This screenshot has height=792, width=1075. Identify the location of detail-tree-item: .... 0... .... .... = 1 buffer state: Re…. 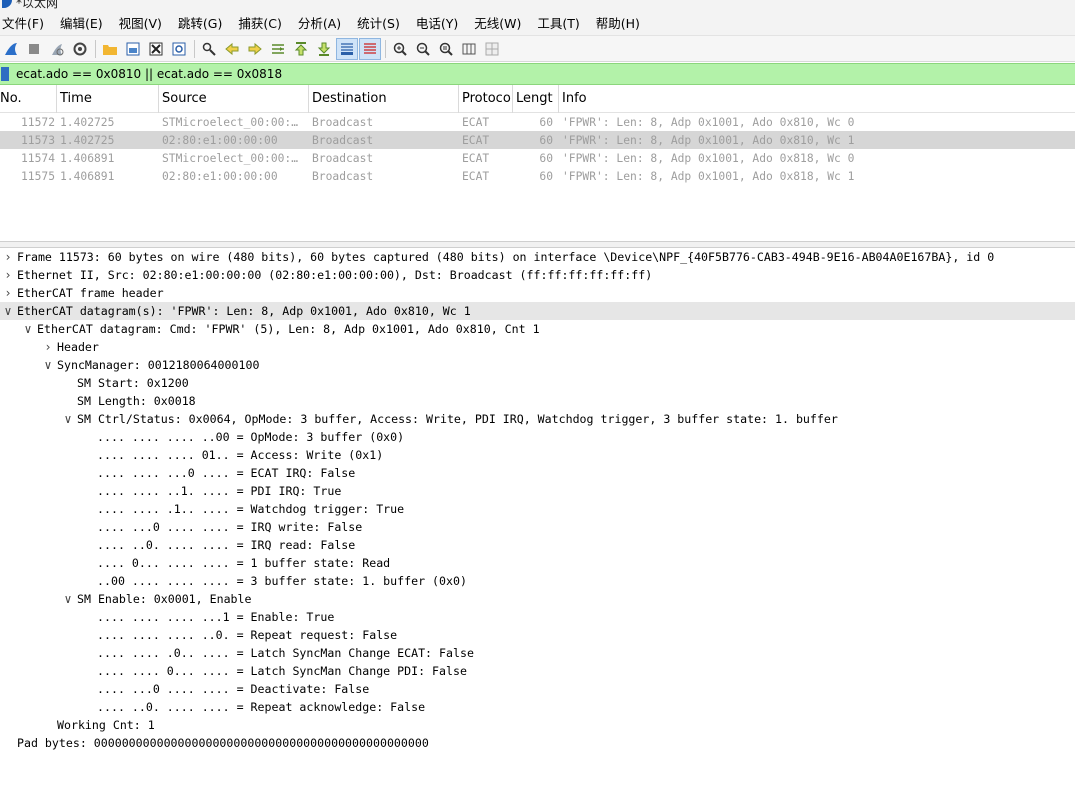
(537, 563).